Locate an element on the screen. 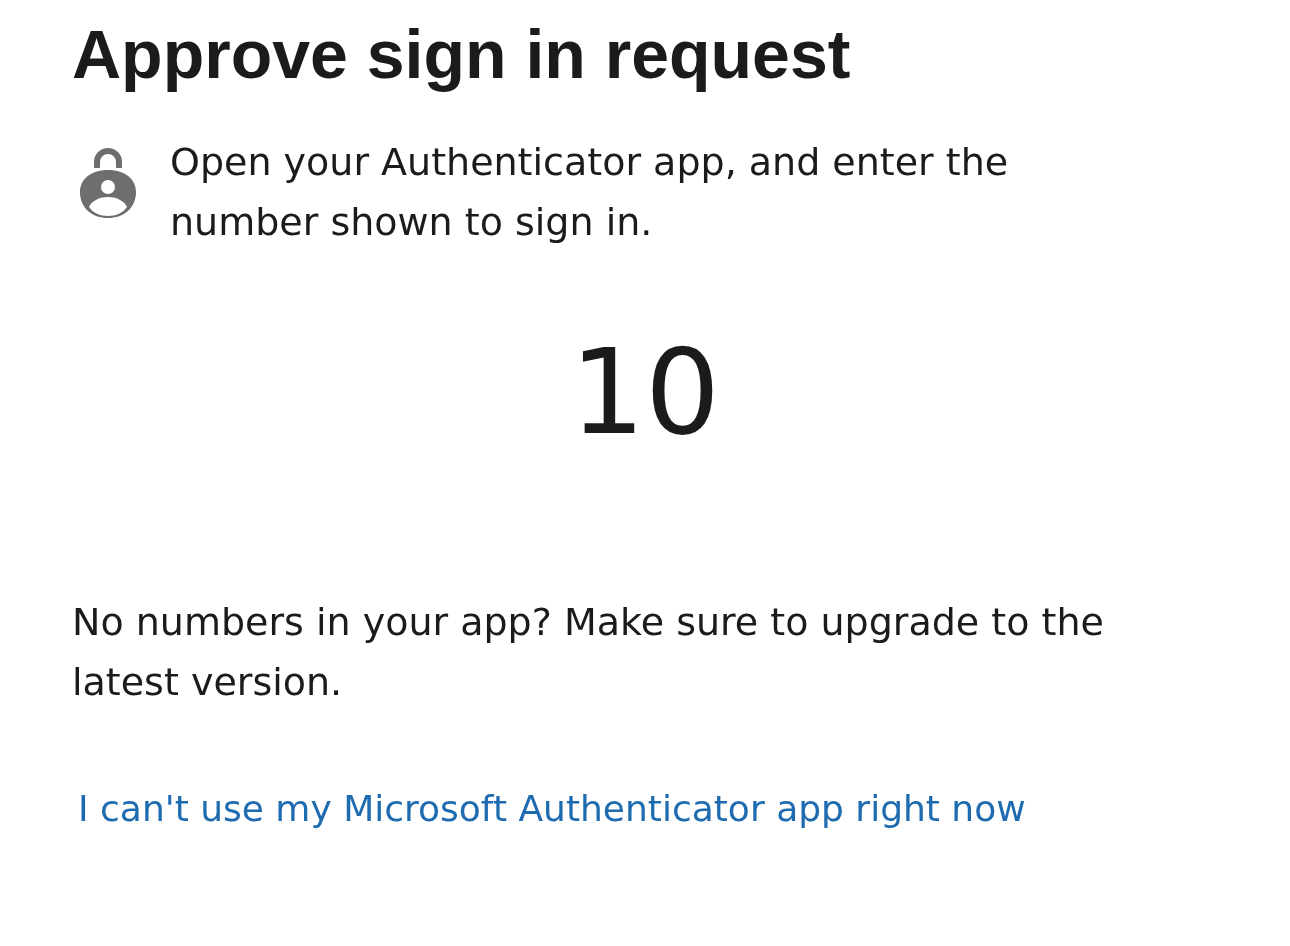 This screenshot has height=946, width=1290. upgrade-note: No numbers in your app? Make sure to upgrade to the latest version. is located at coordinates (588, 652).